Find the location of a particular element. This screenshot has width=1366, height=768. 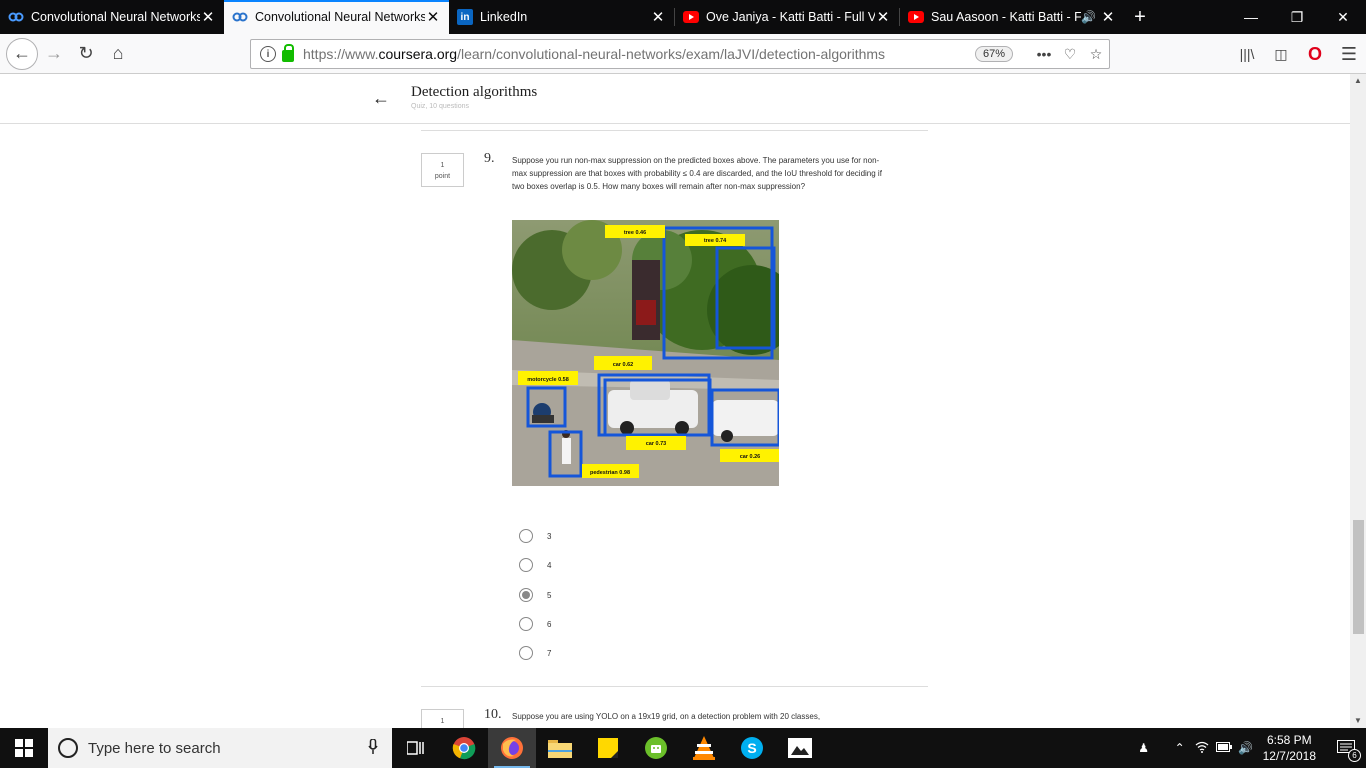

battery-icon is located at coordinates (1224, 748).